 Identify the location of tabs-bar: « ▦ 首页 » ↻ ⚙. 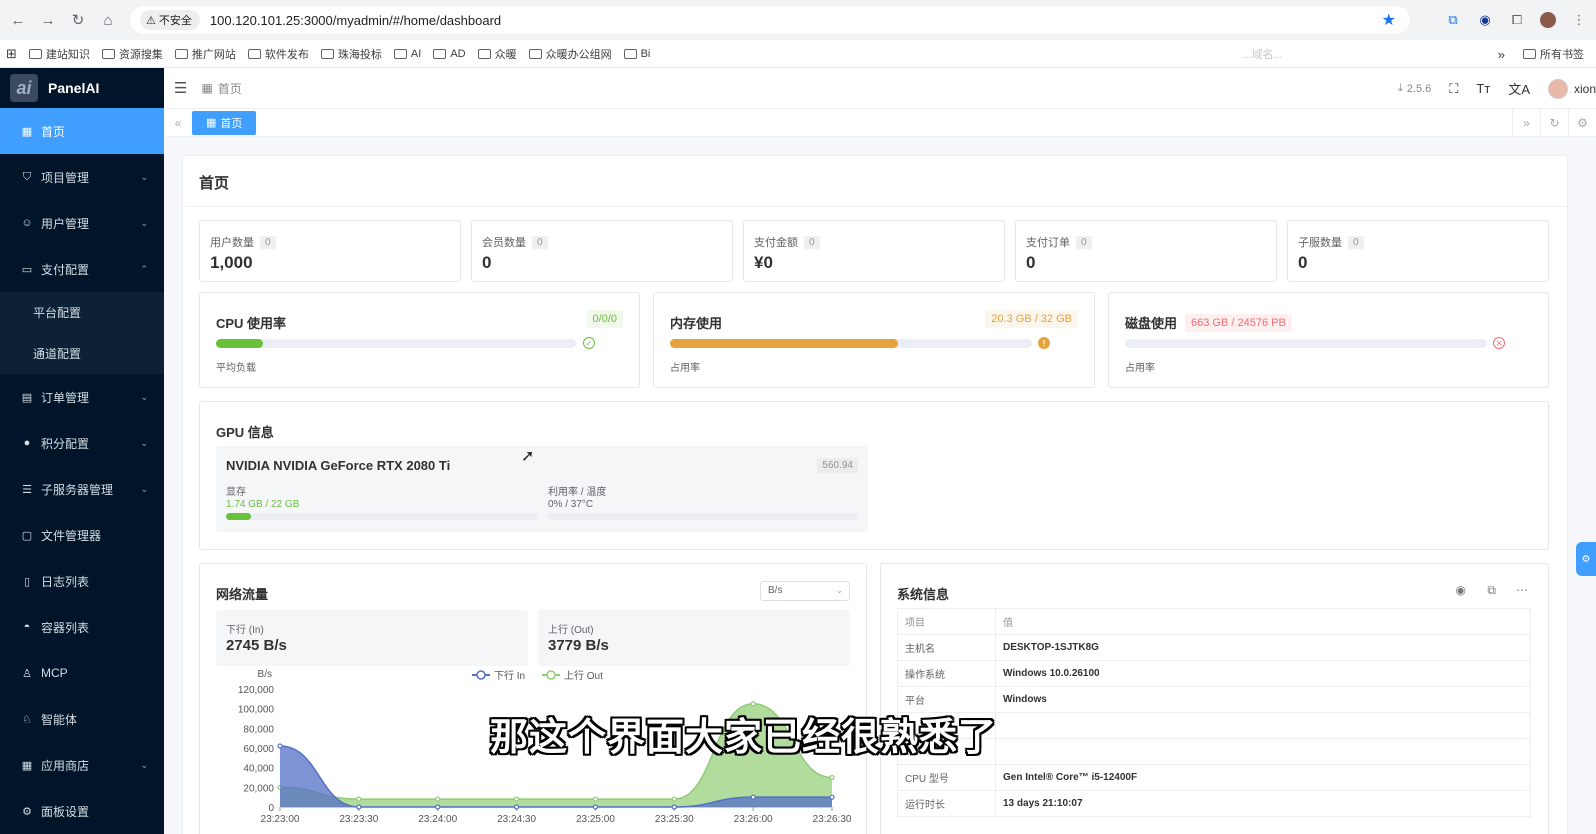
(880, 123).